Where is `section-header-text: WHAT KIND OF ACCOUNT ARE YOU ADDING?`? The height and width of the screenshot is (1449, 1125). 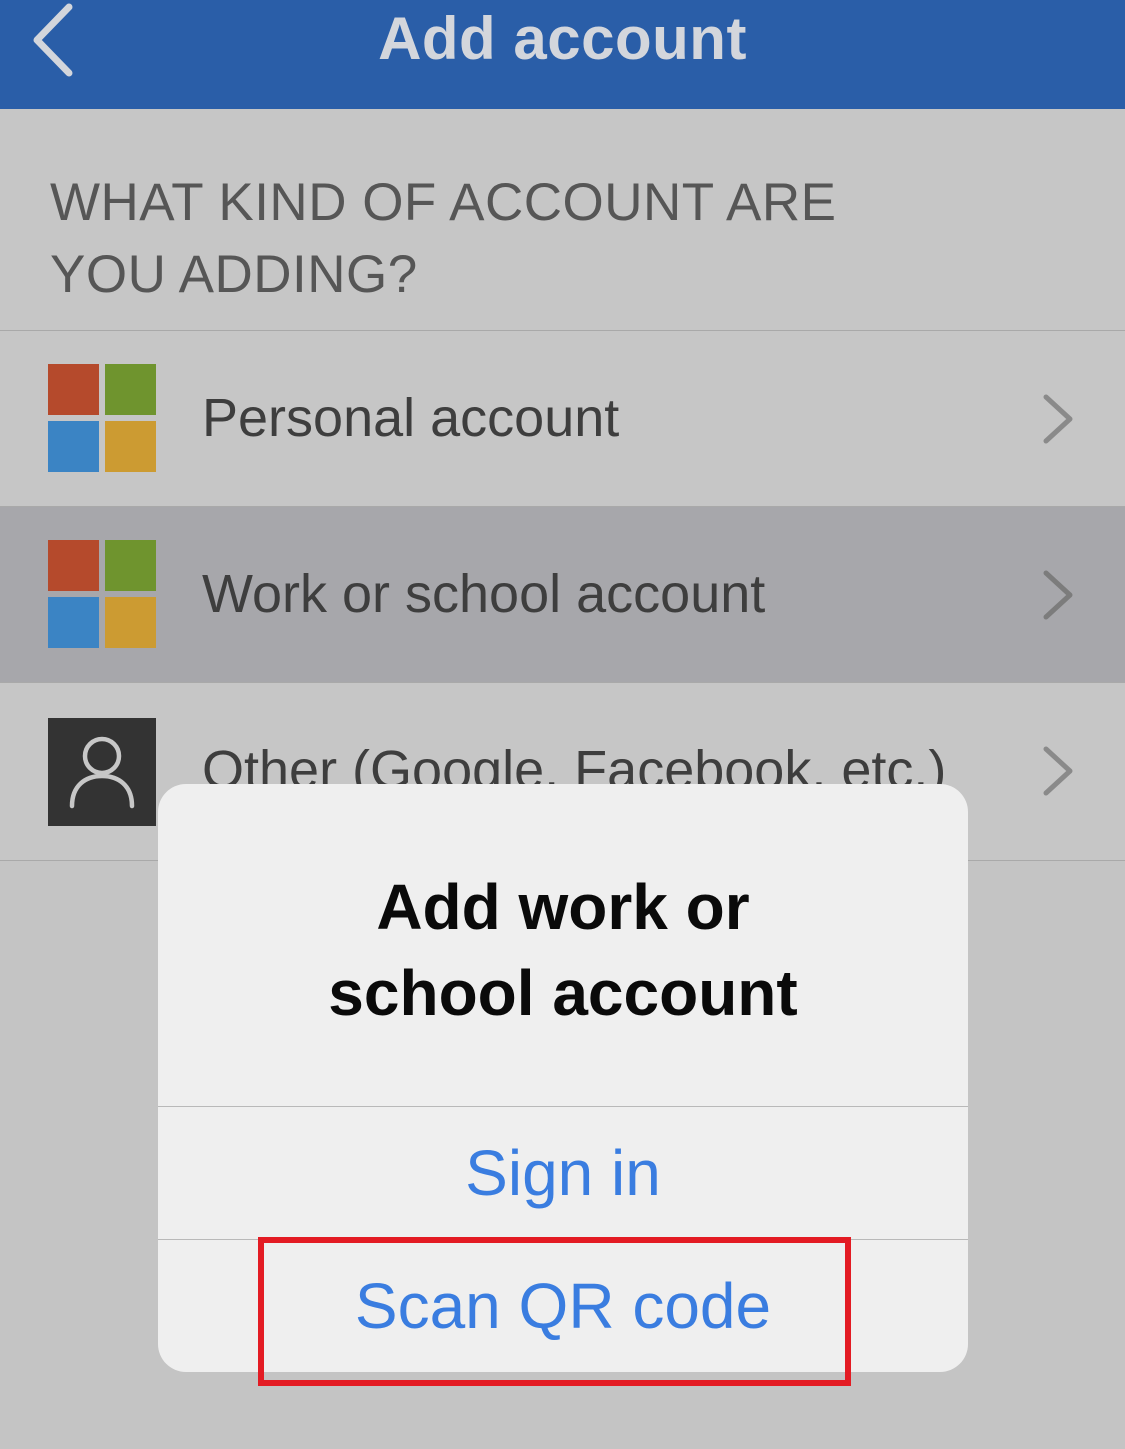
section-header-text: WHAT KIND OF ACCOUNT ARE YOU ADDING? is located at coordinates (443, 238).